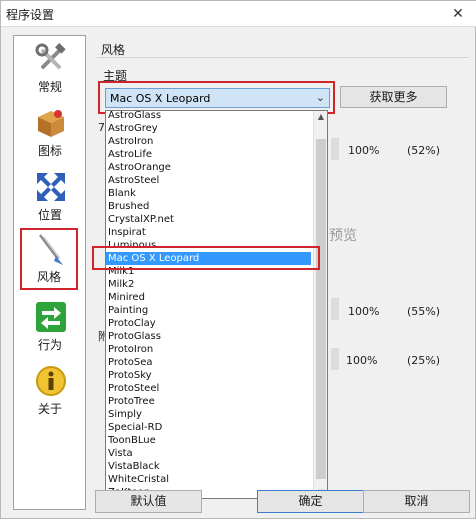 The width and height of the screenshot is (476, 519). I want to click on list-item: WhiteCristal, so click(208, 479).